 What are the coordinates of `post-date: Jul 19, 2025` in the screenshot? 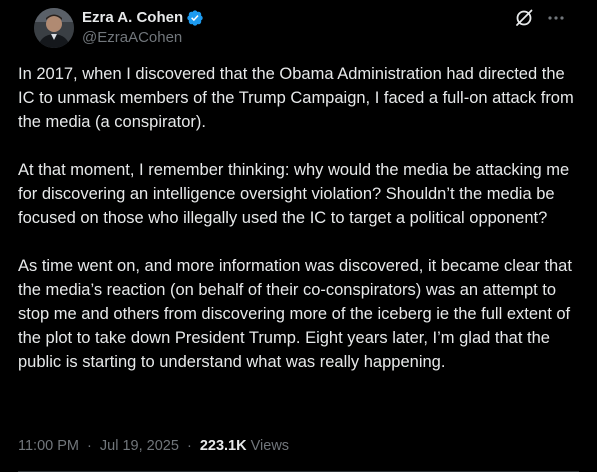 It's located at (139, 446).